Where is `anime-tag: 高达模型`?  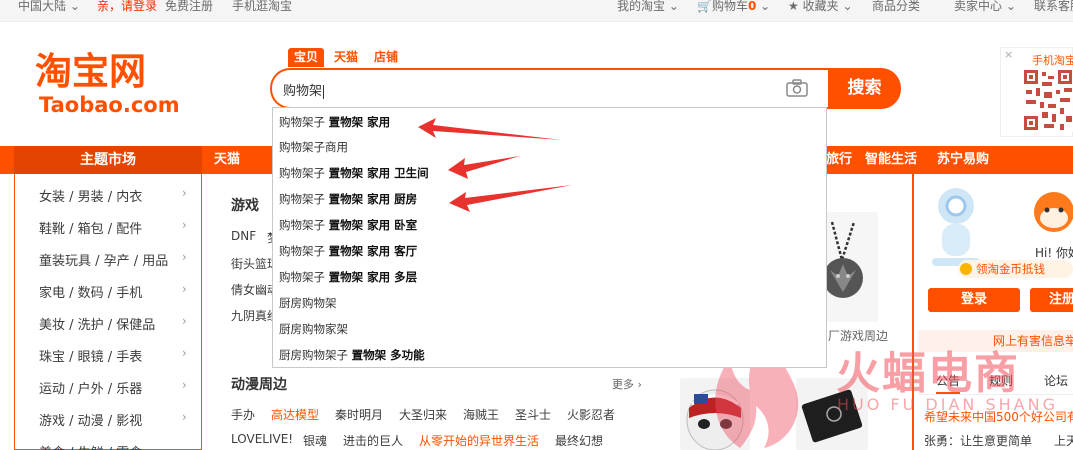
anime-tag: 高达模型 is located at coordinates (295, 414).